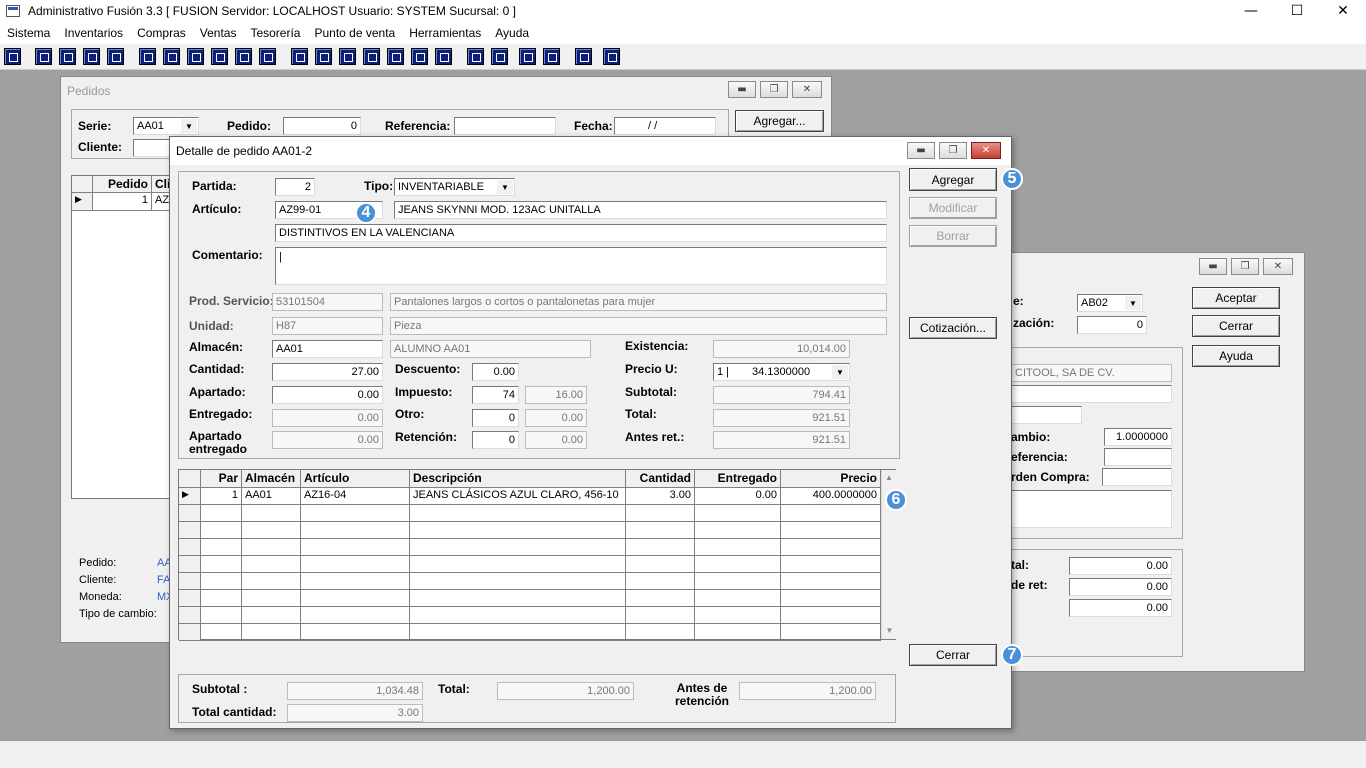 This screenshot has width=1366, height=768. What do you see at coordinates (1245, 266) in the screenshot?
I see `back-restore-icon: ❐` at bounding box center [1245, 266].